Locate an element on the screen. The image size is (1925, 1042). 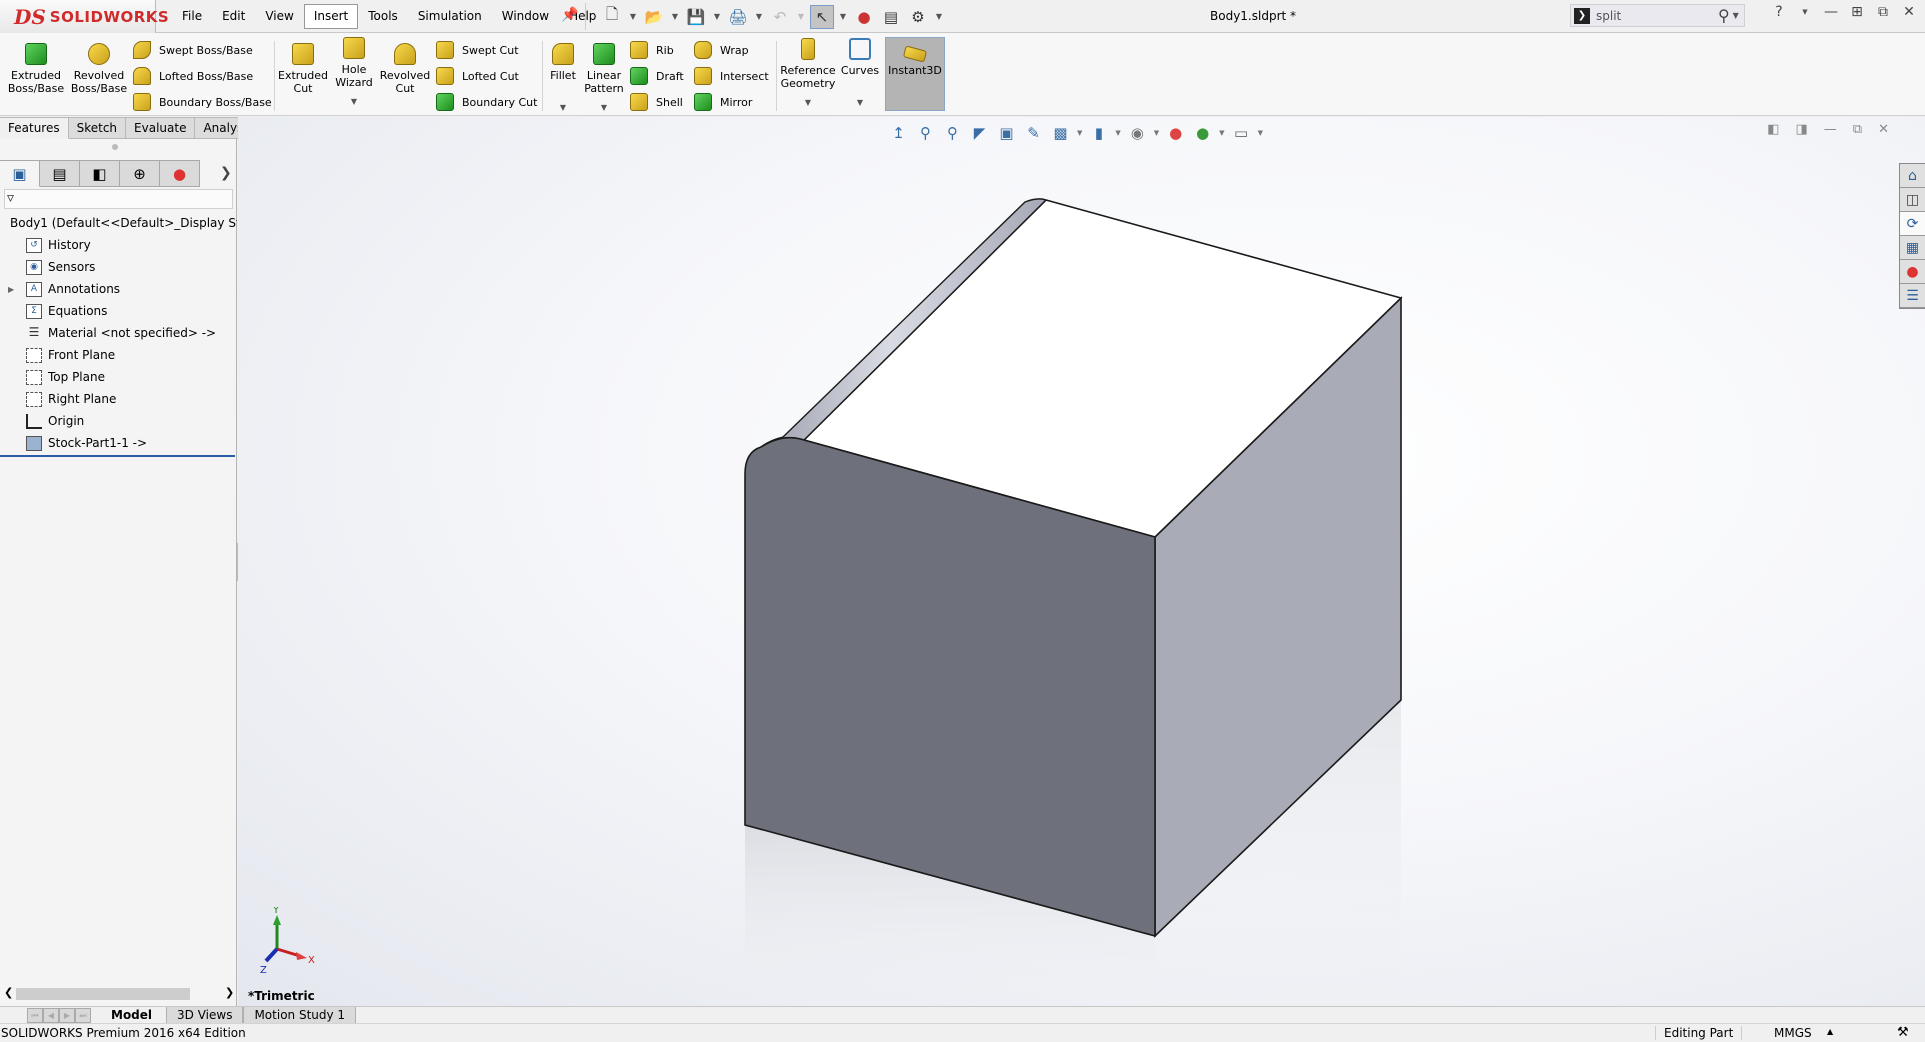
new-dropdown-caret: ▼ is located at coordinates (633, 16).